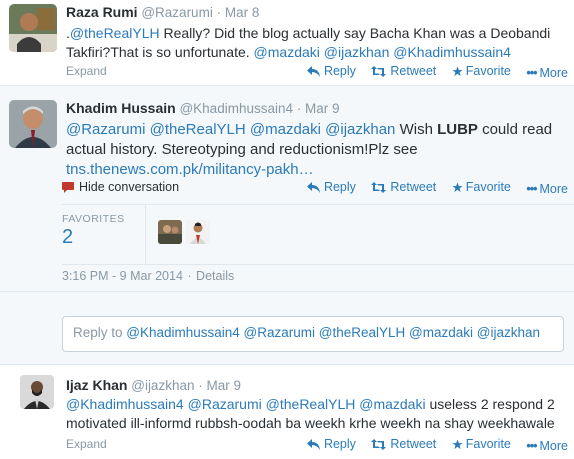  What do you see at coordinates (96, 385) in the screenshot?
I see `tweet-author-name: Ijaz Khan` at bounding box center [96, 385].